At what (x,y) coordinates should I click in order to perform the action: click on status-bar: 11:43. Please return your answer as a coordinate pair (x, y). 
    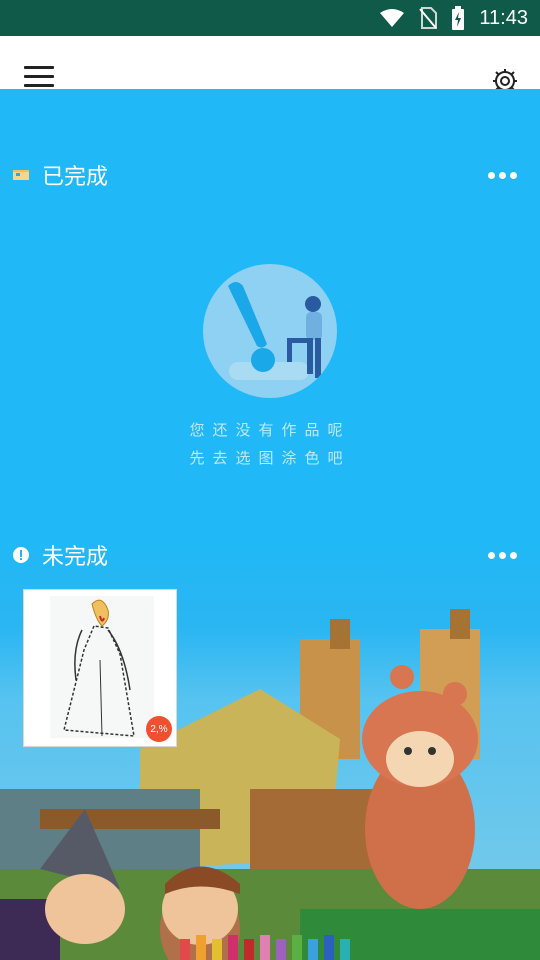
    Looking at the image, I should click on (270, 18).